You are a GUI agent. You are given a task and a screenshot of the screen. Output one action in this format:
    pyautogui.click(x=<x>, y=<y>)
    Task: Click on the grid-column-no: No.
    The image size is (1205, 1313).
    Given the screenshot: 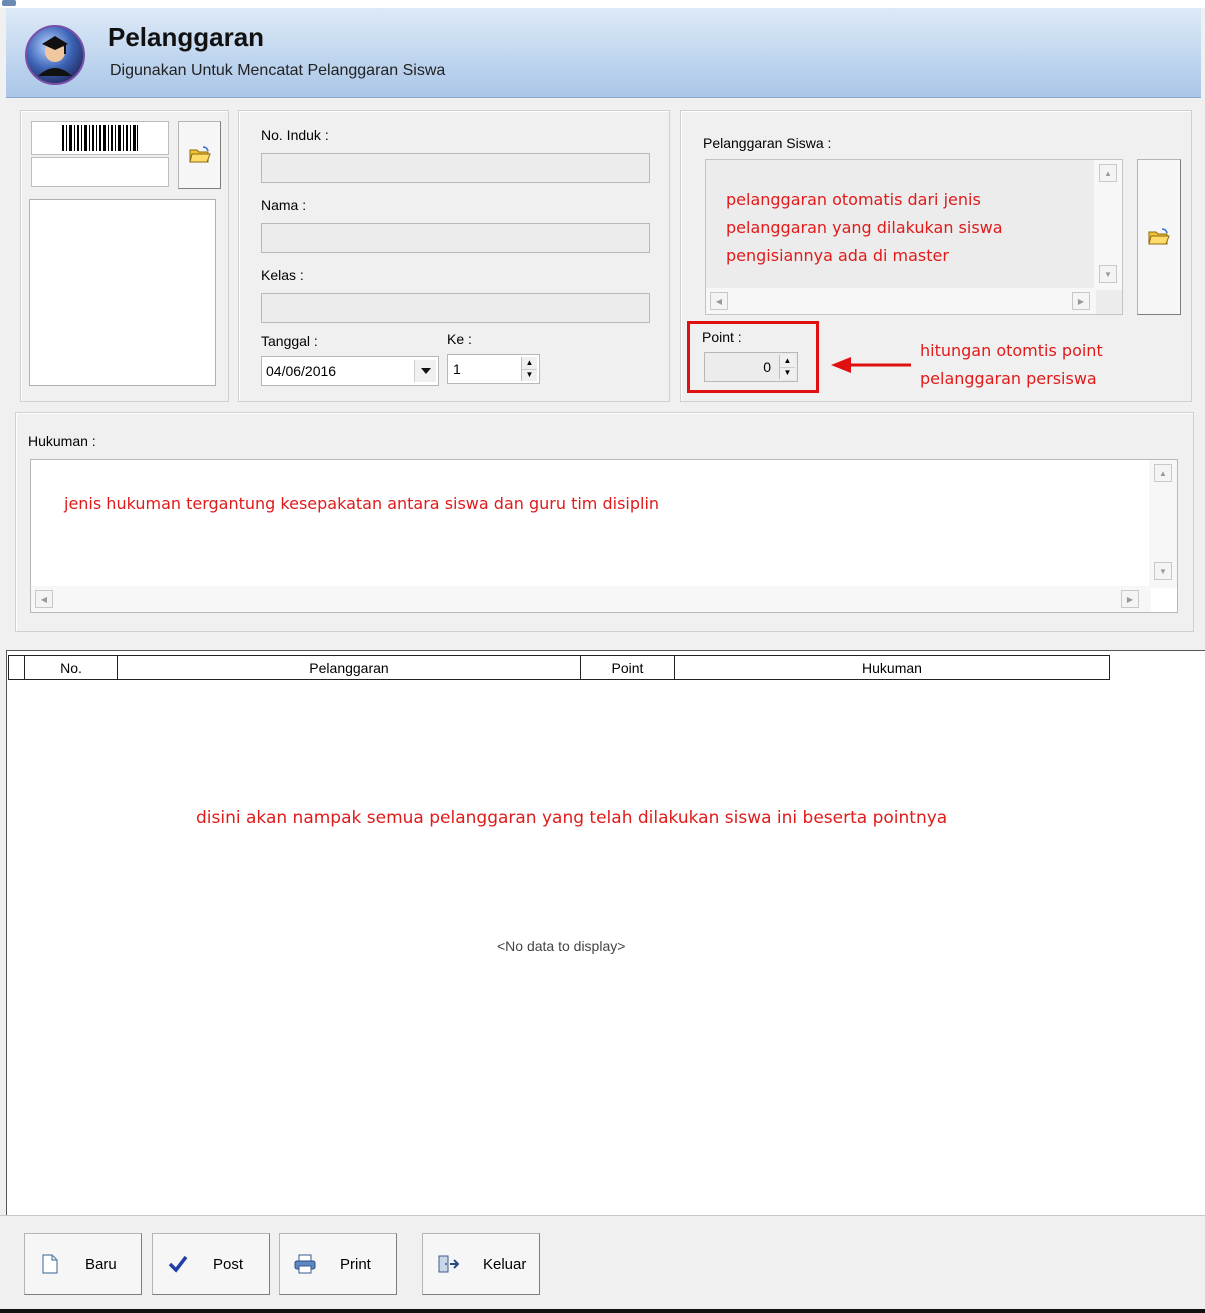 What is the action you would take?
    pyautogui.click(x=71, y=667)
    